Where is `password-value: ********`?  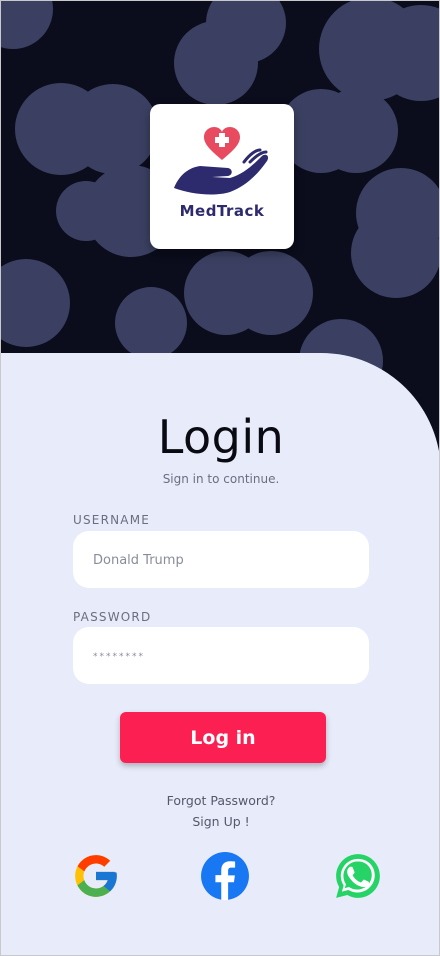 password-value: ******** is located at coordinates (119, 657).